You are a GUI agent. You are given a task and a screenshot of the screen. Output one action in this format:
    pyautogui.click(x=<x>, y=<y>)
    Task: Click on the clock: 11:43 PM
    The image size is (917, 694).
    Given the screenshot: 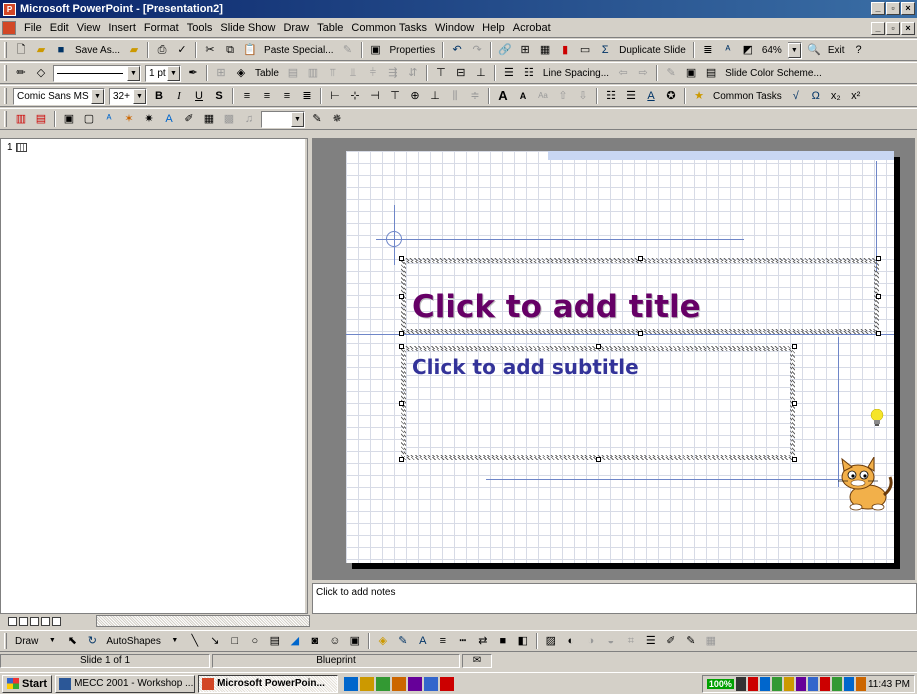 What is the action you would take?
    pyautogui.click(x=889, y=684)
    